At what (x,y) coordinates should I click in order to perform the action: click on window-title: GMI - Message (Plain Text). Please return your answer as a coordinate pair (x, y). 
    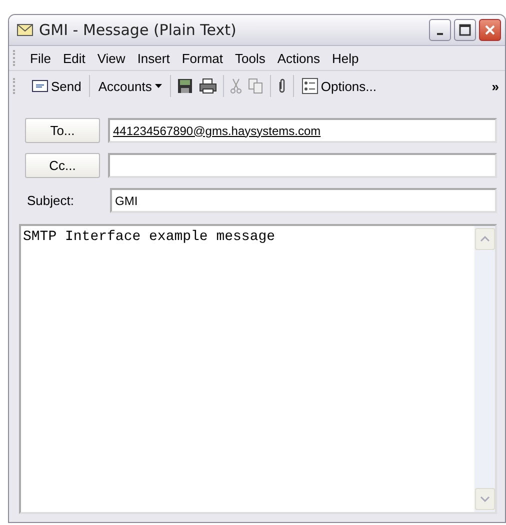
    Looking at the image, I should click on (138, 30).